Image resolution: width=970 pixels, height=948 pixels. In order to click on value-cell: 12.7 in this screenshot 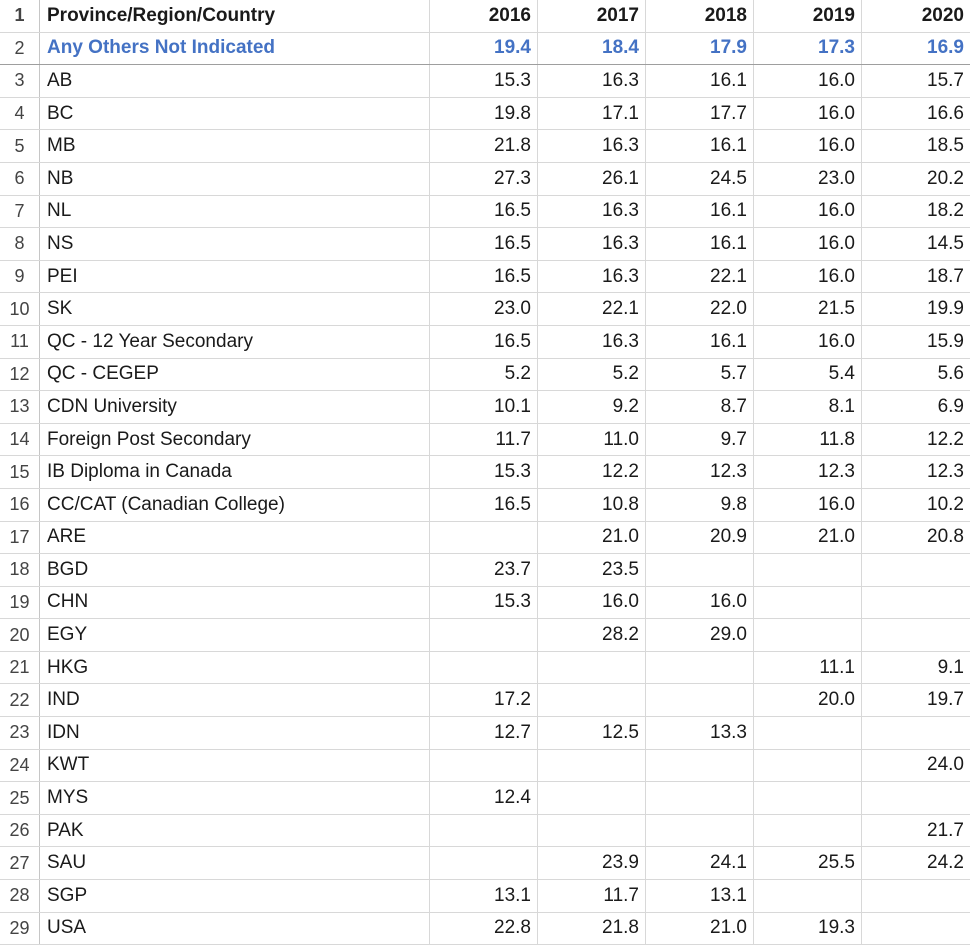, I will do `click(484, 733)`.